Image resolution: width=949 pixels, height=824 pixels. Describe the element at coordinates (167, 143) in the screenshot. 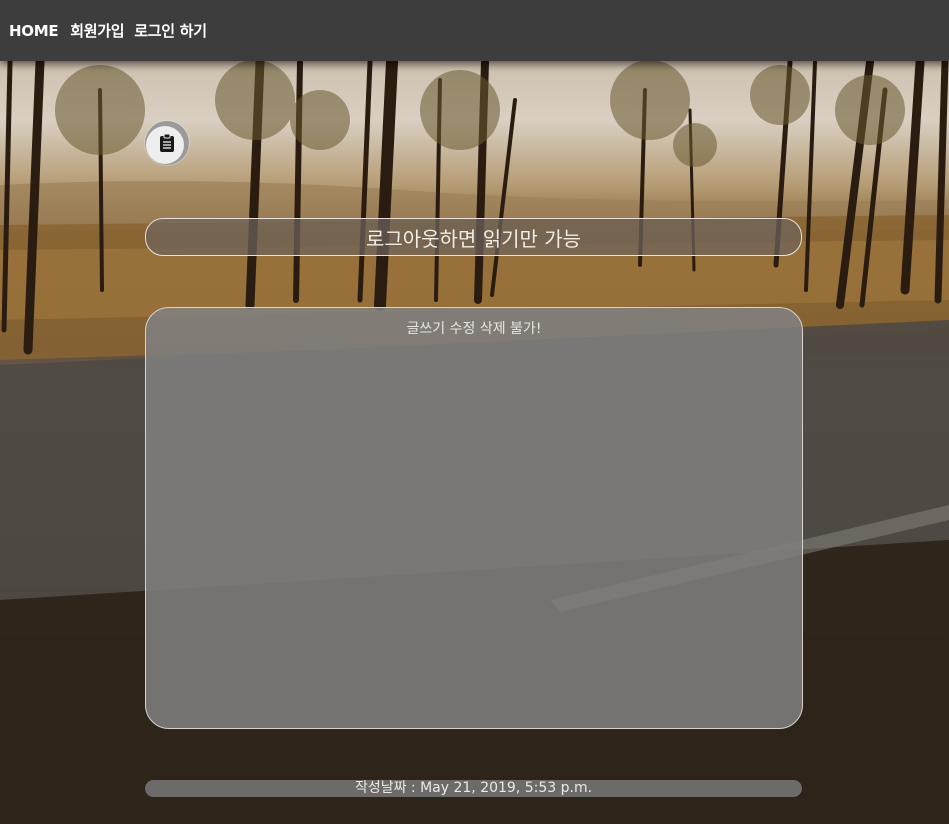

I see `clipboard-icon` at that location.